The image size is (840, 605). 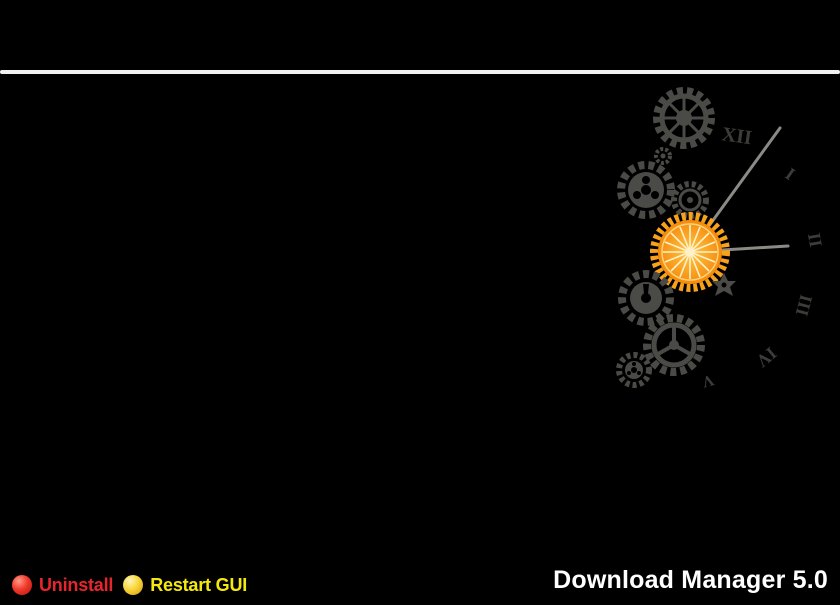 I want to click on yellow-orb-icon, so click(x=133, y=585).